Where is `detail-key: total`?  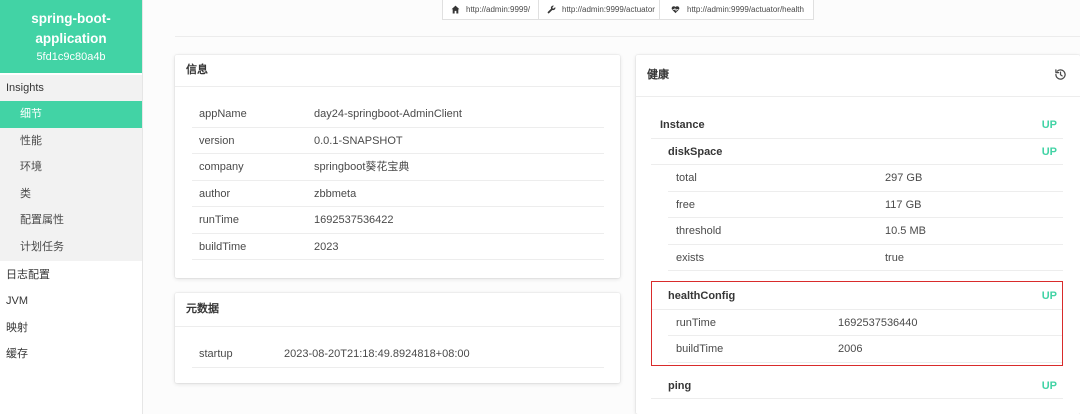 detail-key: total is located at coordinates (686, 178).